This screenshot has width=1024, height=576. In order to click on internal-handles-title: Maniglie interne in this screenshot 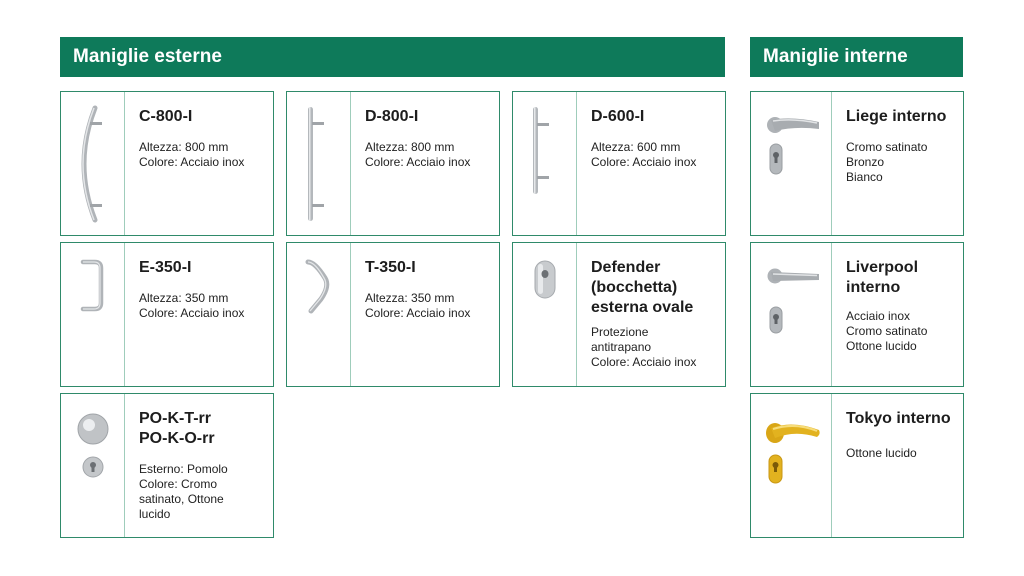, I will do `click(835, 56)`.